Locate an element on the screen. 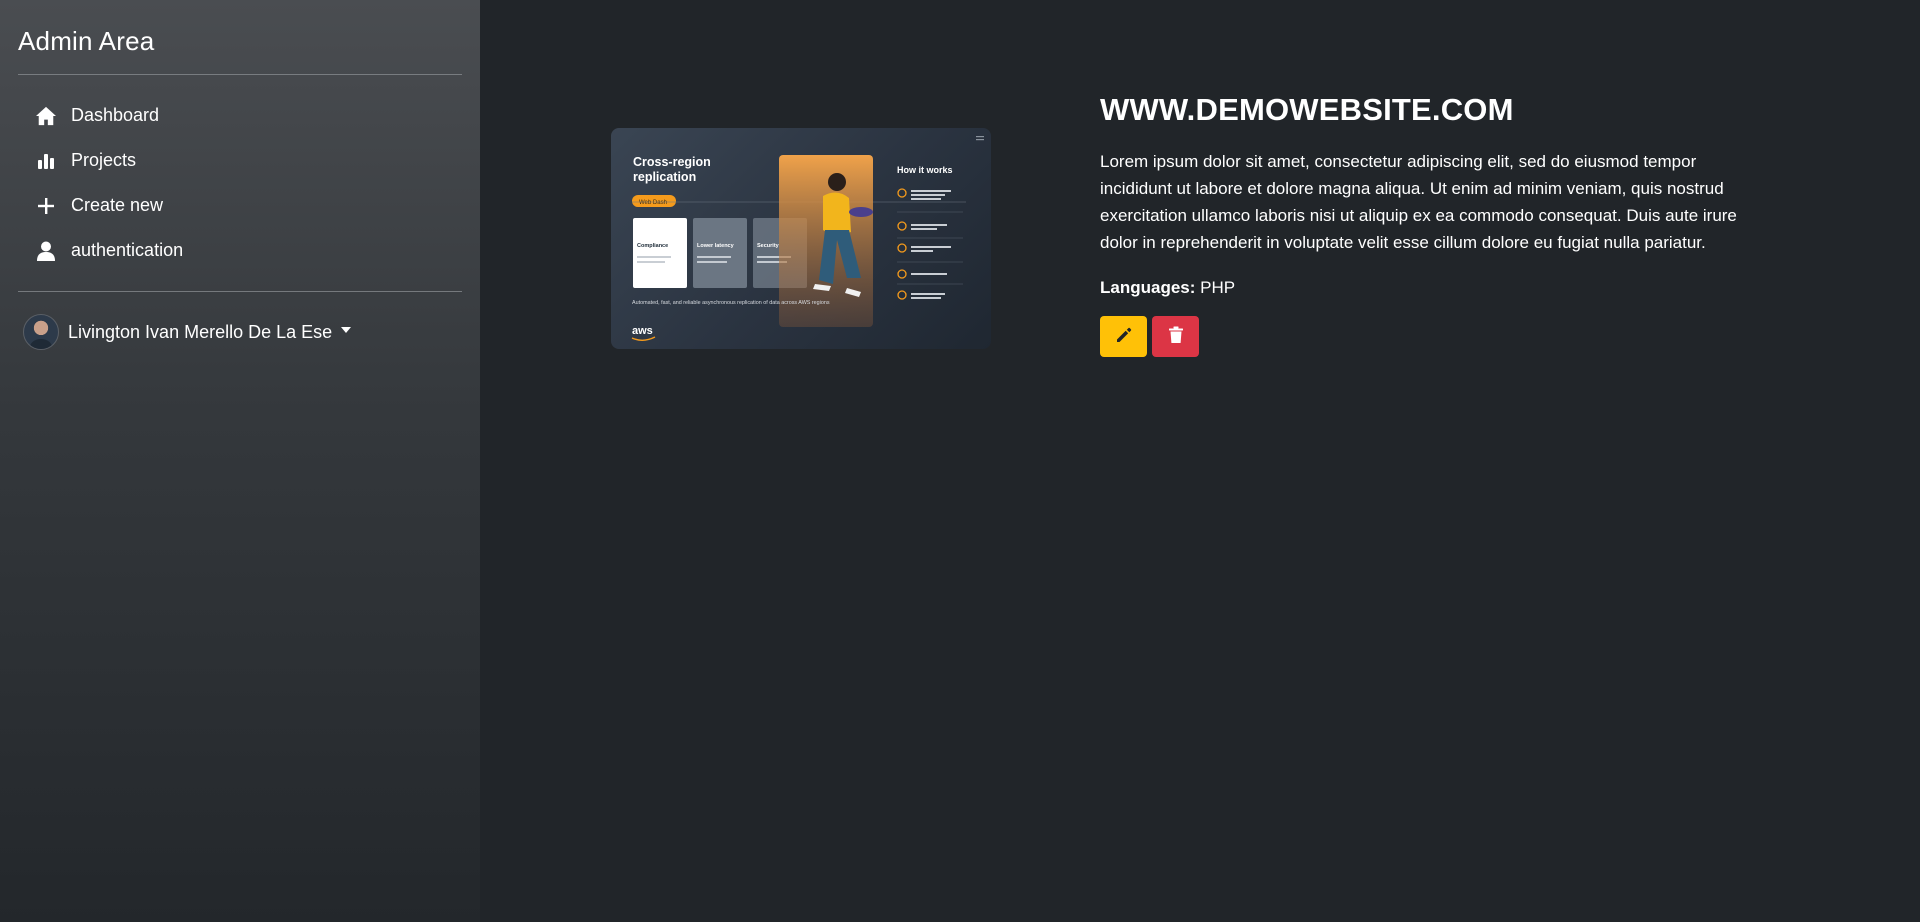  languages-label: Languages: is located at coordinates (1148, 287).